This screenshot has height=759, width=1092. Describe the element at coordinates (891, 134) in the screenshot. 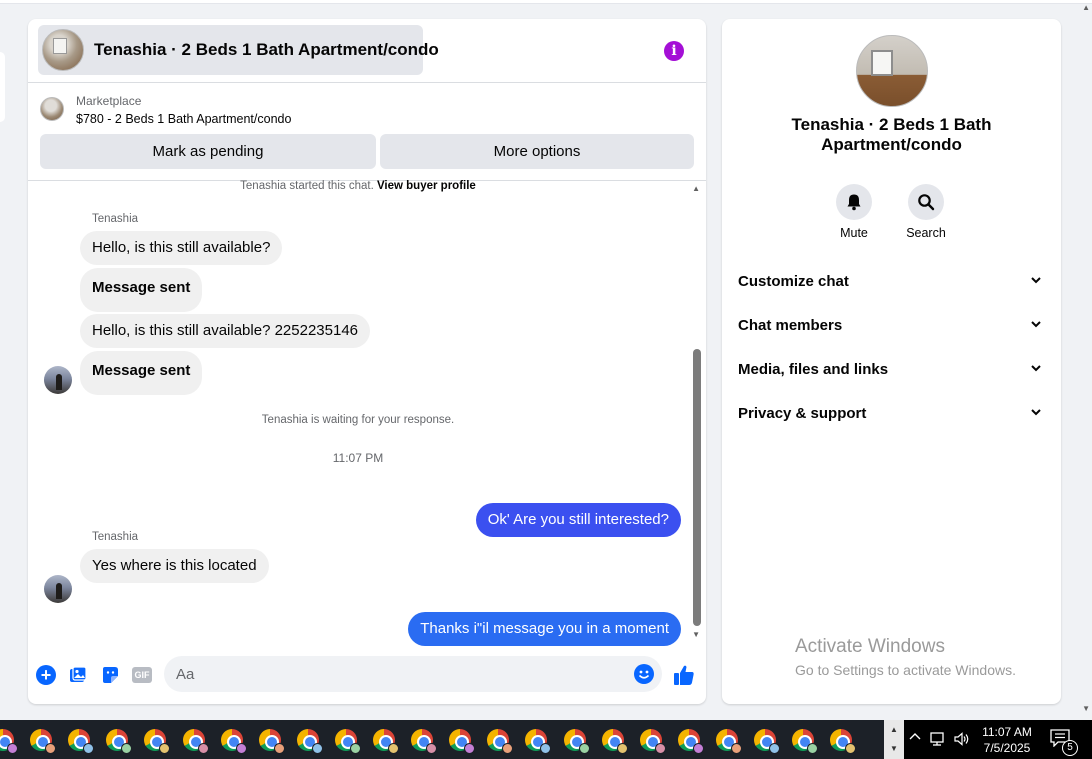

I see `info-title: Tenashia · 2 Beds 1 Bath Apartment/condo` at that location.